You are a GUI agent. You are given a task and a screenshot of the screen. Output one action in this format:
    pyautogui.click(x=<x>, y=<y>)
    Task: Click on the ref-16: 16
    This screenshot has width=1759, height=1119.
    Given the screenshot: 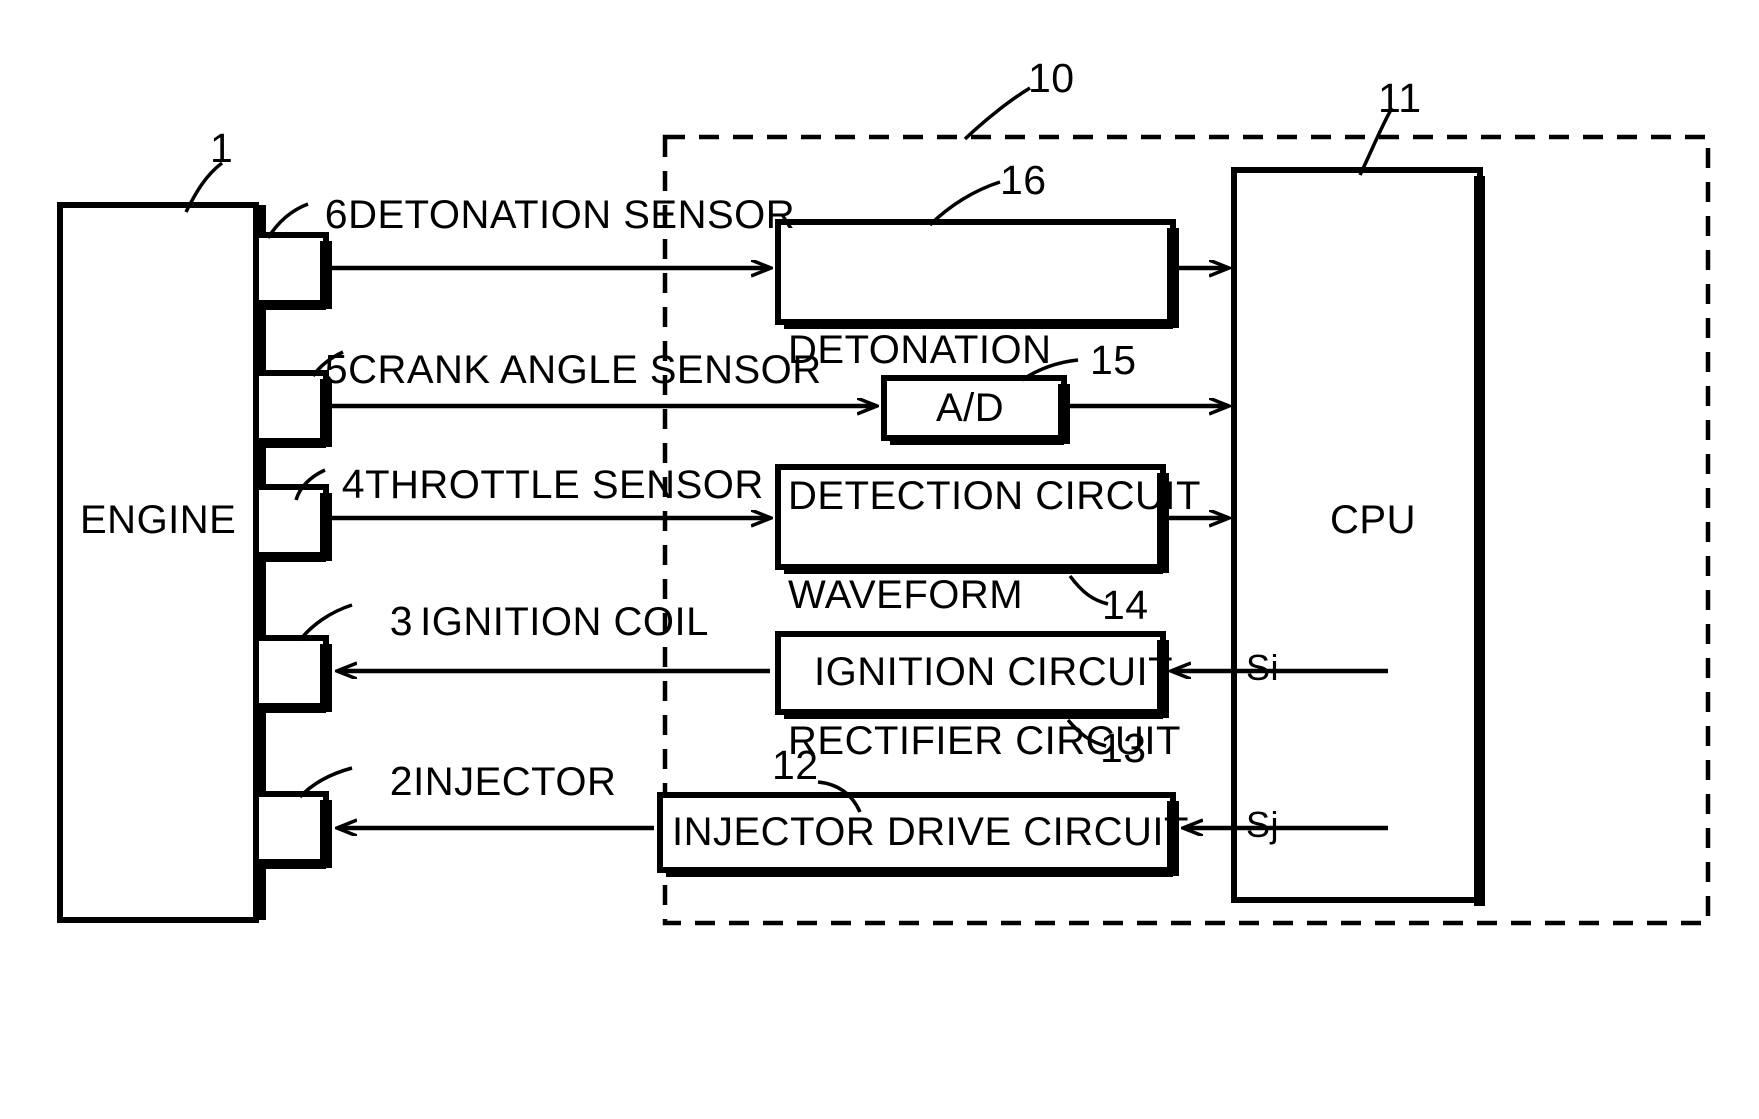 What is the action you would take?
    pyautogui.click(x=1023, y=180)
    